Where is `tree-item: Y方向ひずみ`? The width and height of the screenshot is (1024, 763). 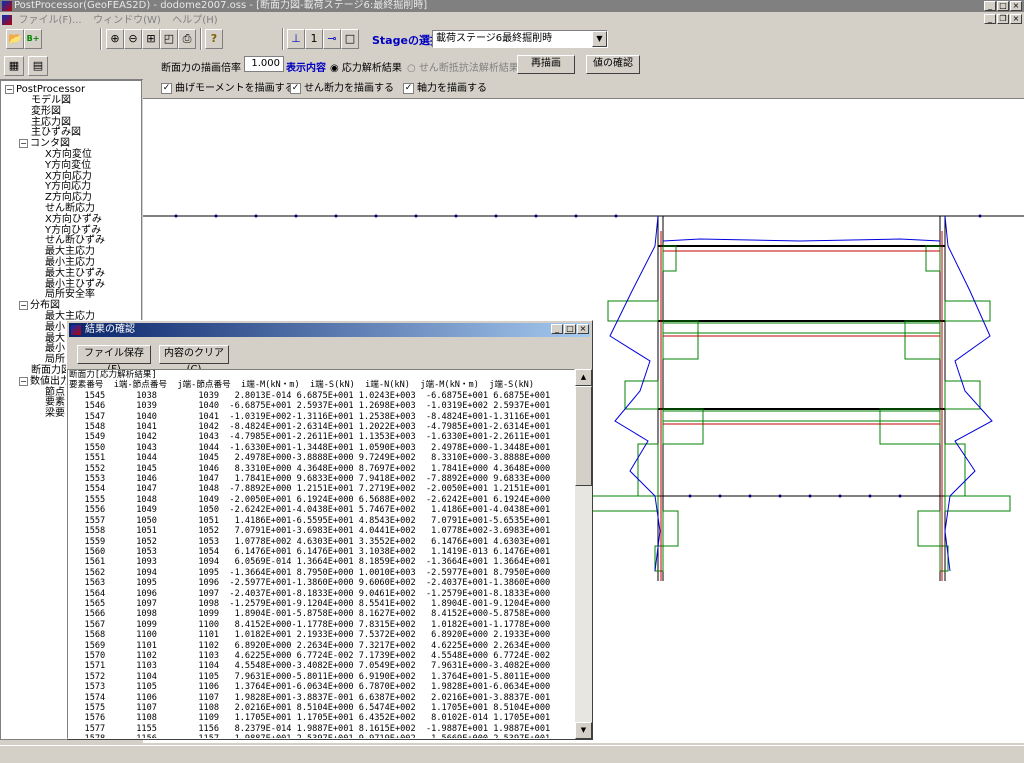 tree-item: Y方向ひずみ is located at coordinates (73, 230).